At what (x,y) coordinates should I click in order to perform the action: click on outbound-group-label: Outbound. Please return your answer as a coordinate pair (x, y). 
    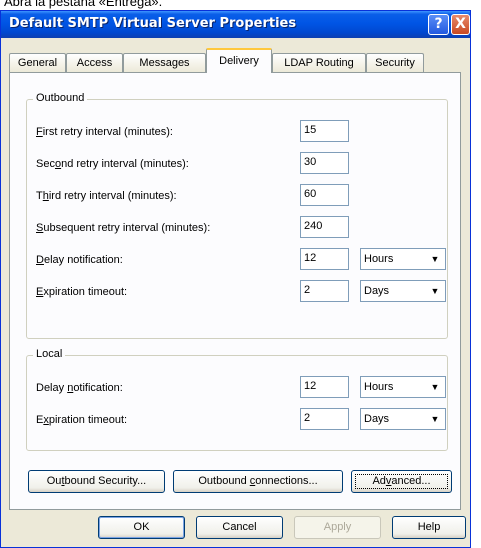
    Looking at the image, I should click on (60, 98).